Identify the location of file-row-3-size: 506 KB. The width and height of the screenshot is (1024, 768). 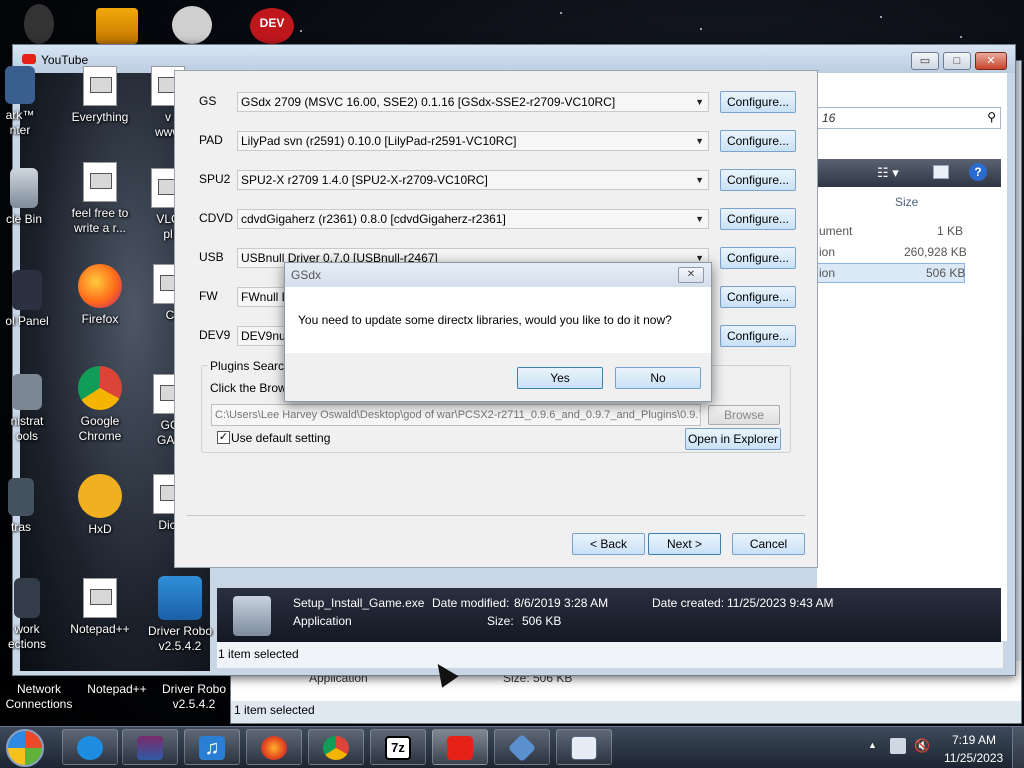
(946, 273).